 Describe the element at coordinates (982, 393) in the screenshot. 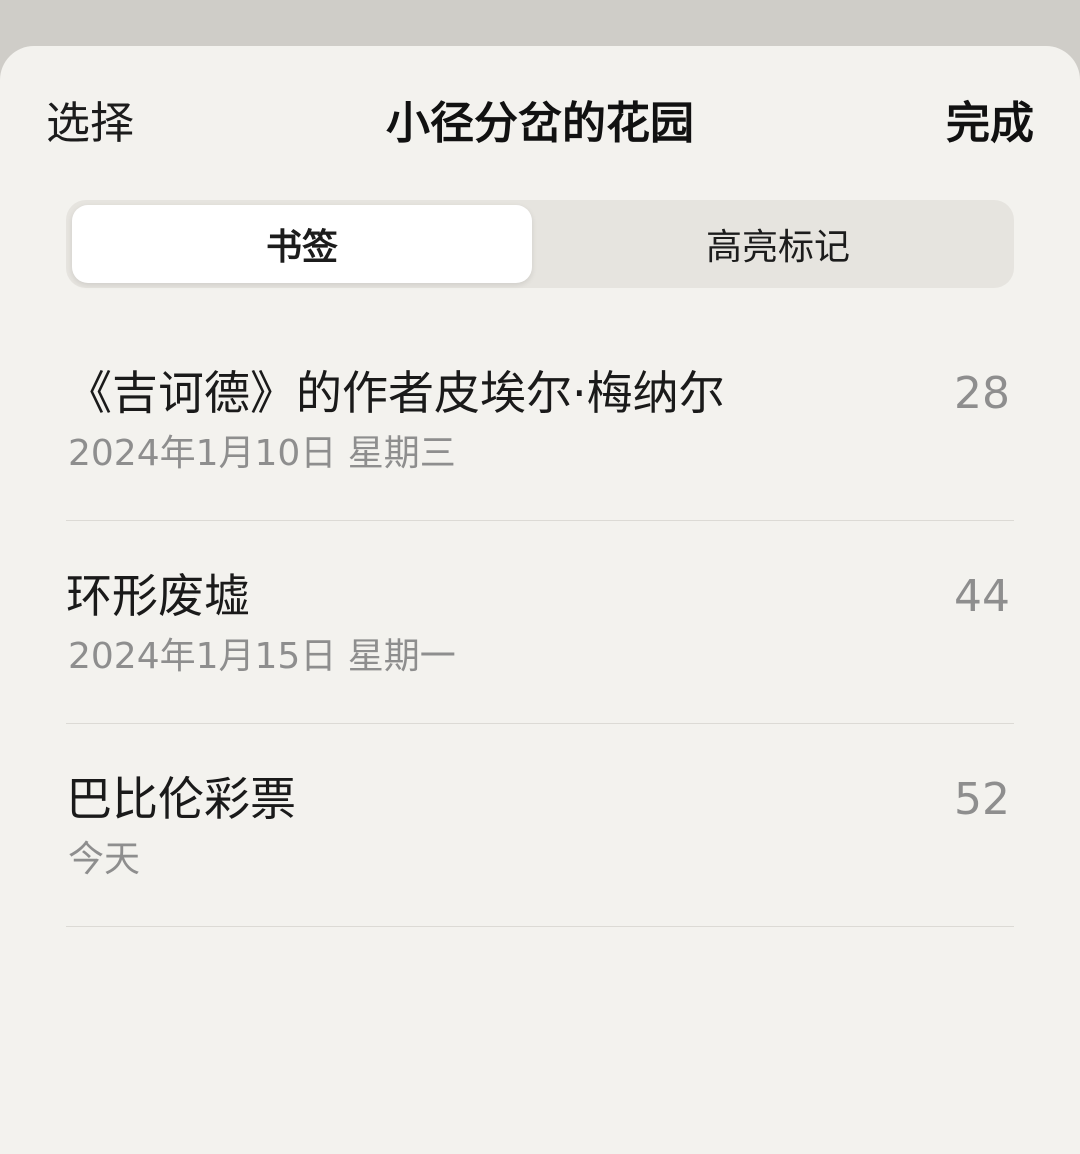

I see `bookmark-page-number: 28` at that location.